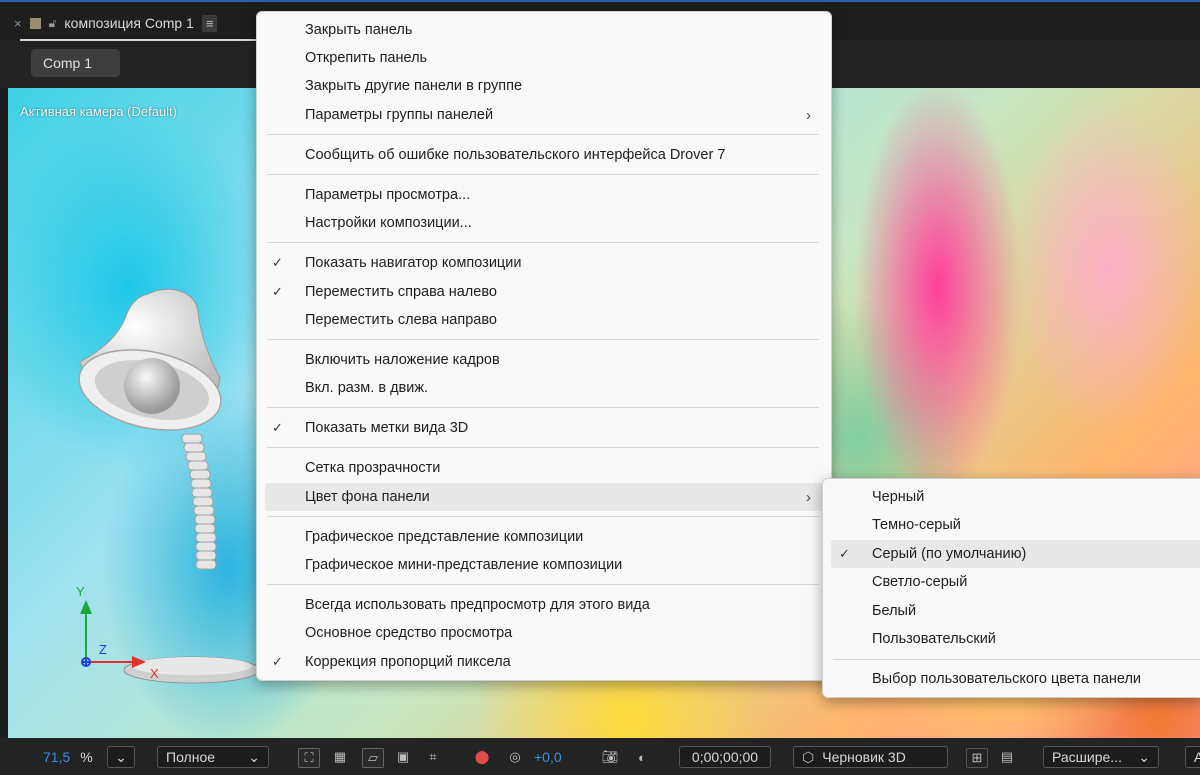 Image resolution: width=1200 pixels, height=775 pixels. What do you see at coordinates (1007, 757) in the screenshot?
I see `3d-view-layout-icon: ▤` at bounding box center [1007, 757].